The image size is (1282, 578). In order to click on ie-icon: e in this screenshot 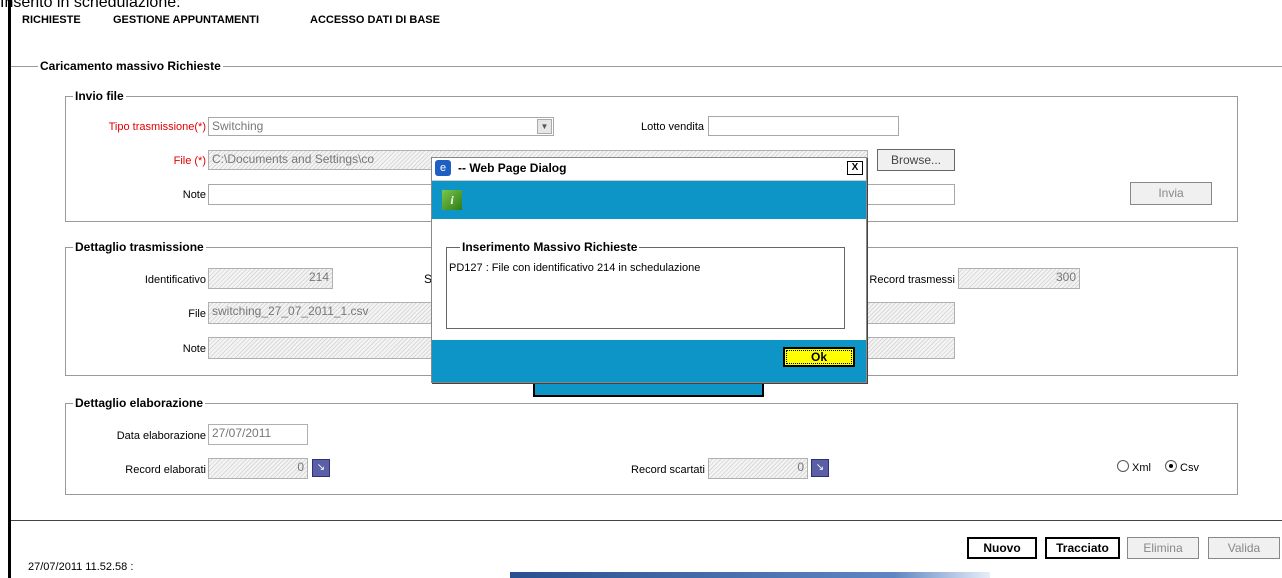, I will do `click(443, 168)`.